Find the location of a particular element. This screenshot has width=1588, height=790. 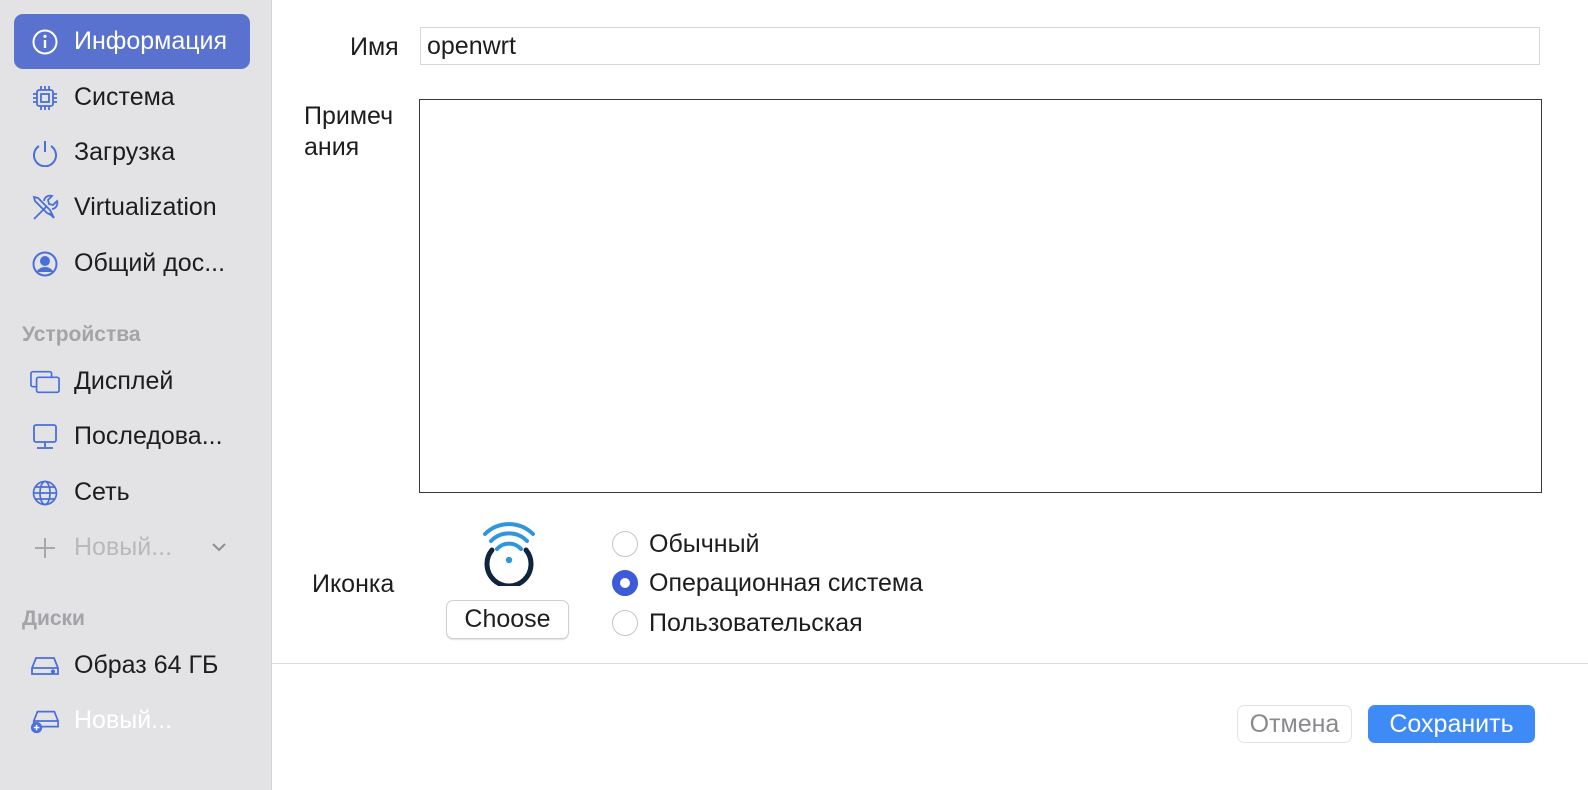

icon-label: Иконка is located at coordinates (353, 584).